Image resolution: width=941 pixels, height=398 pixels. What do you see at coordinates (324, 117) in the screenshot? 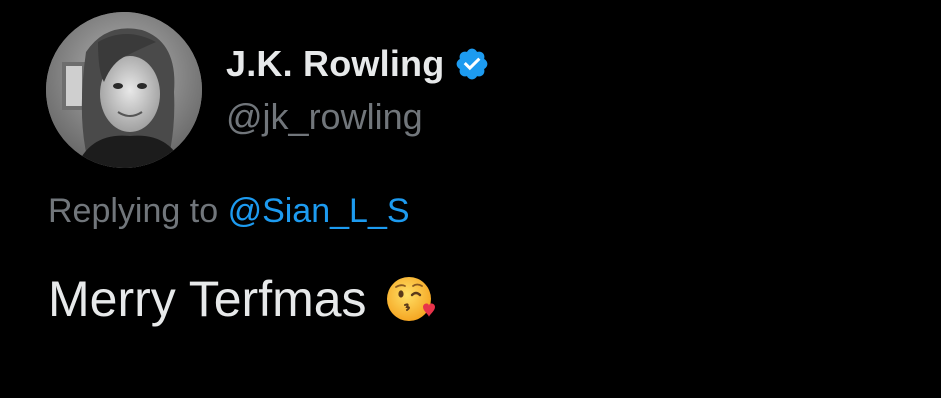
I see `author-handle: @jk_rowling` at bounding box center [324, 117].